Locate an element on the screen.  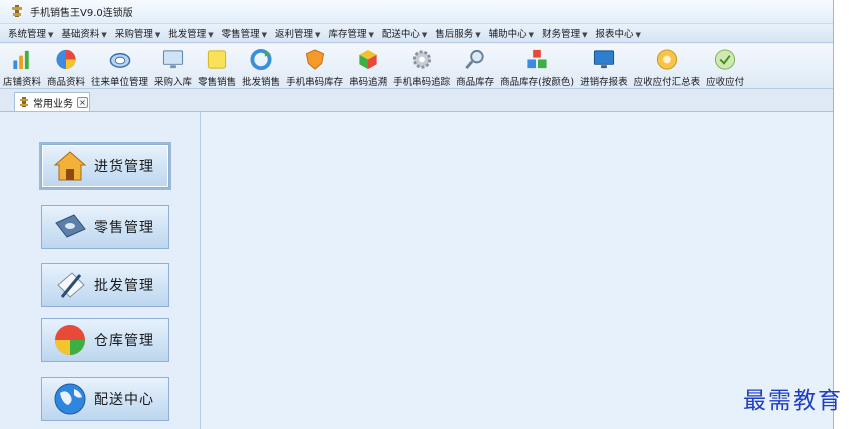
magnifier-icon is located at coordinates (474, 59).